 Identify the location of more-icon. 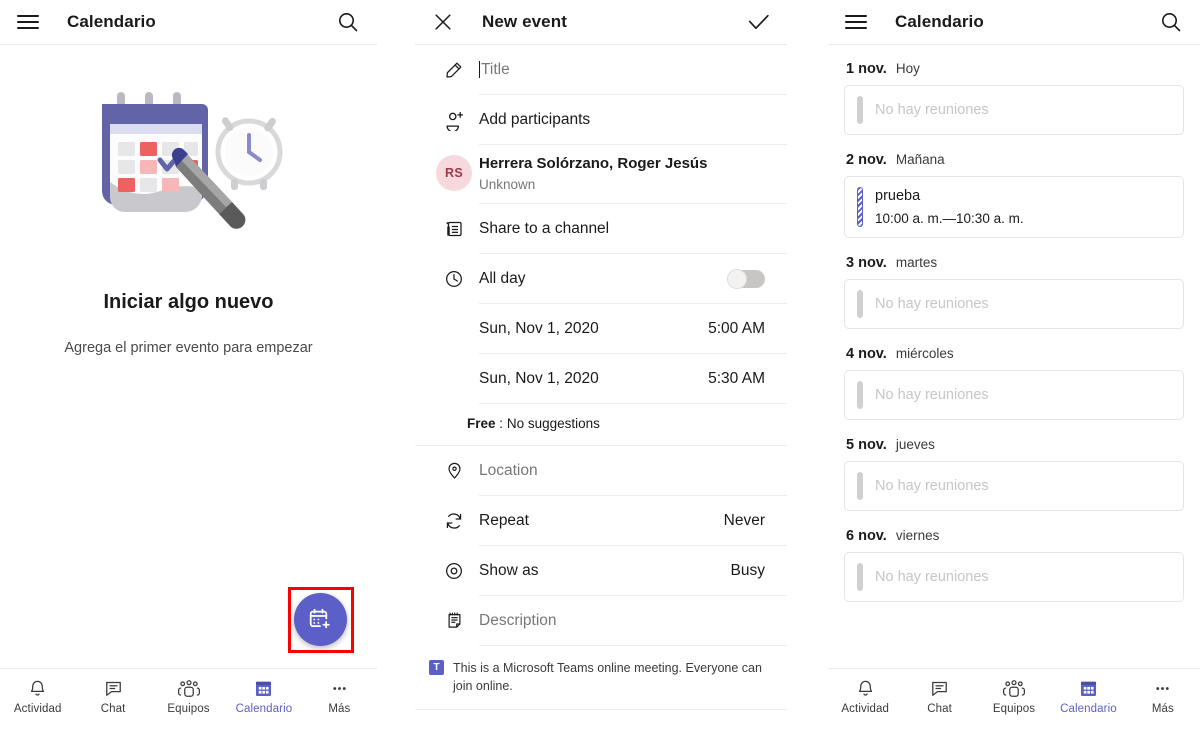
(1162, 688).